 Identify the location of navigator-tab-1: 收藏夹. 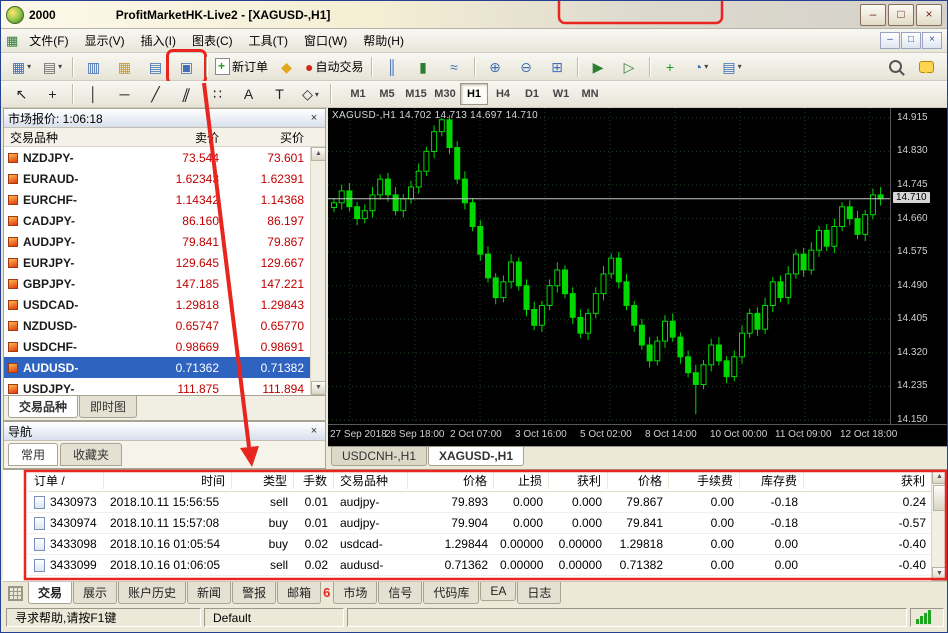
(91, 454).